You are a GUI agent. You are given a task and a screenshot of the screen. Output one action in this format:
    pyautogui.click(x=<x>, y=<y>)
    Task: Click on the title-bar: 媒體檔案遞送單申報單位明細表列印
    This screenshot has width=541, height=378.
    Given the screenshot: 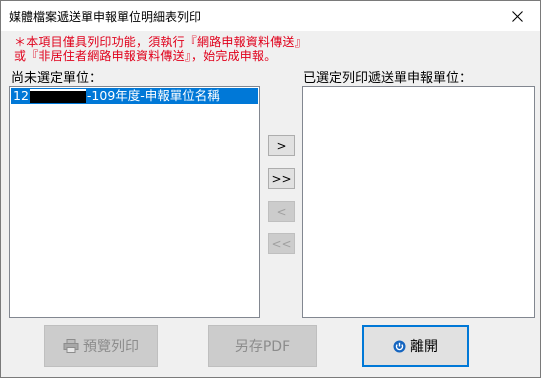 What is the action you would take?
    pyautogui.click(x=270, y=16)
    